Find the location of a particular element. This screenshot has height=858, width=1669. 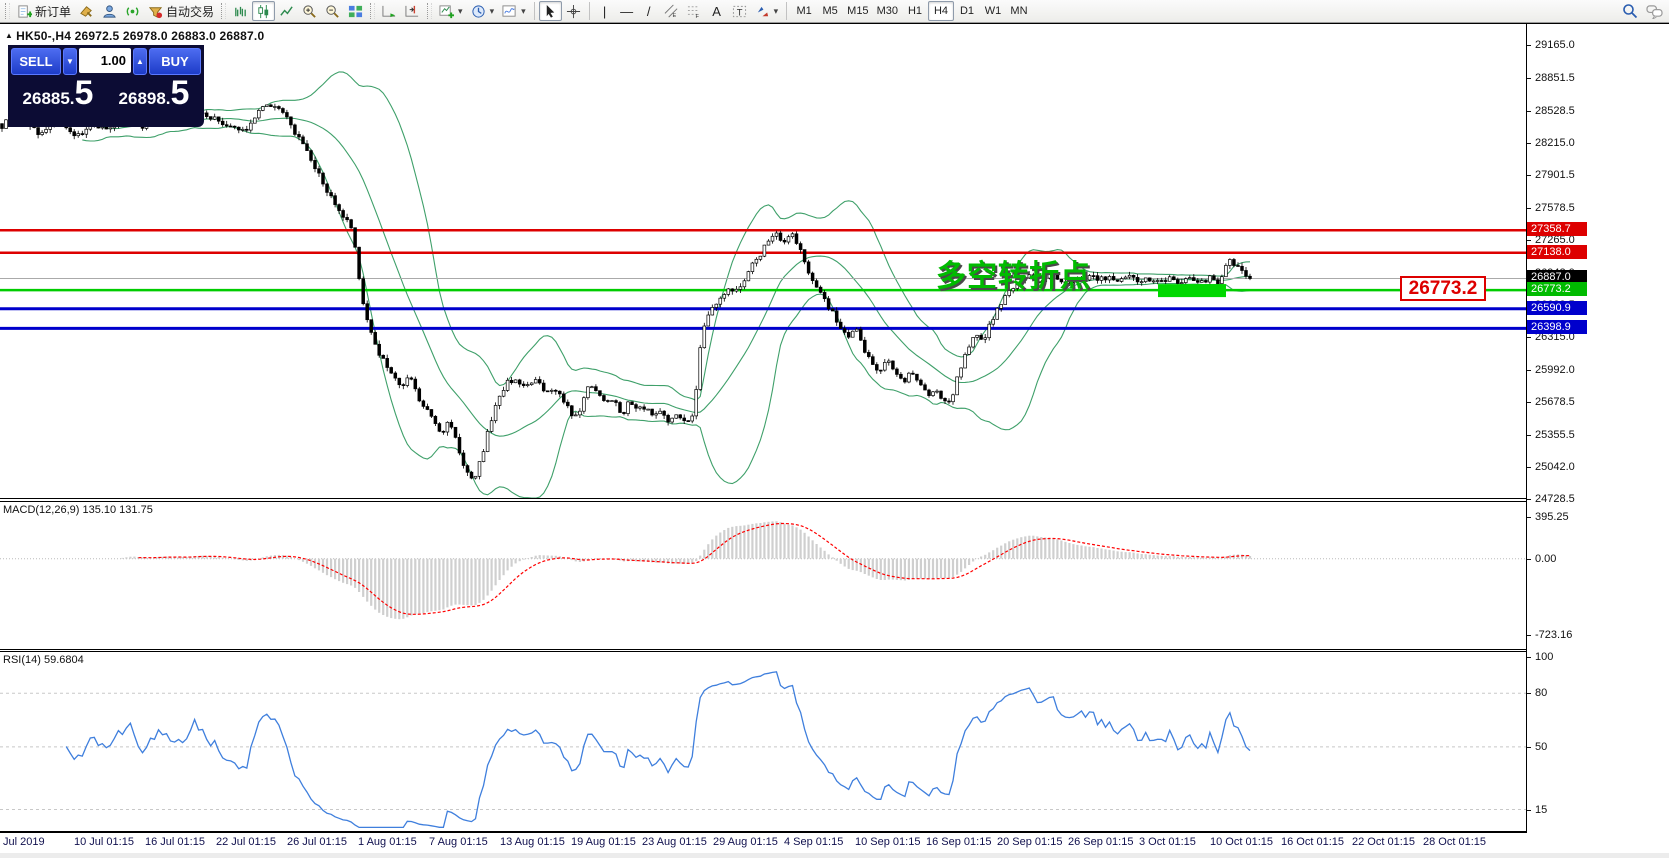

toolbar-separator is located at coordinates (534, 11).